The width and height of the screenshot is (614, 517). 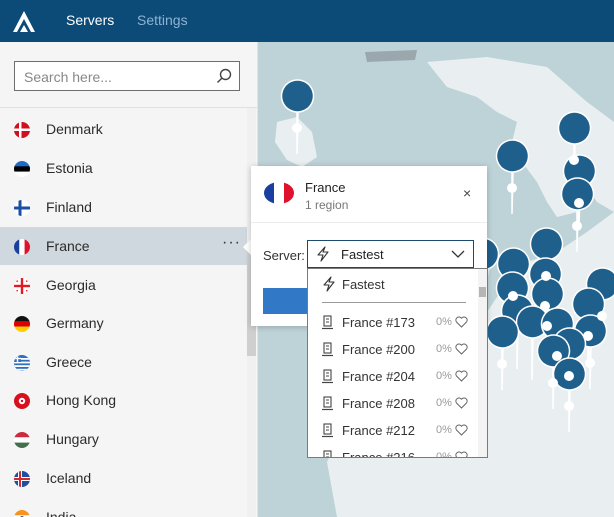 What do you see at coordinates (22, 169) in the screenshot?
I see `estonia-flag-icon` at bounding box center [22, 169].